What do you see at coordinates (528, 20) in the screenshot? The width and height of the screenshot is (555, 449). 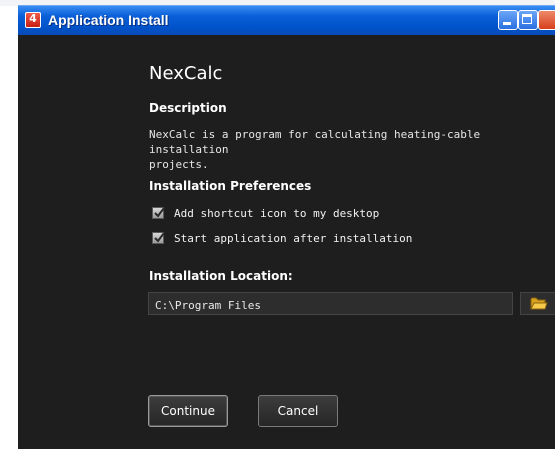 I see `maximize-icon` at bounding box center [528, 20].